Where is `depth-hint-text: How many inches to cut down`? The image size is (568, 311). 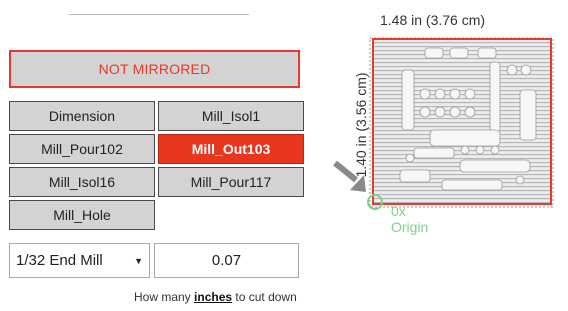
depth-hint-text: How many inches to cut down is located at coordinates (215, 297).